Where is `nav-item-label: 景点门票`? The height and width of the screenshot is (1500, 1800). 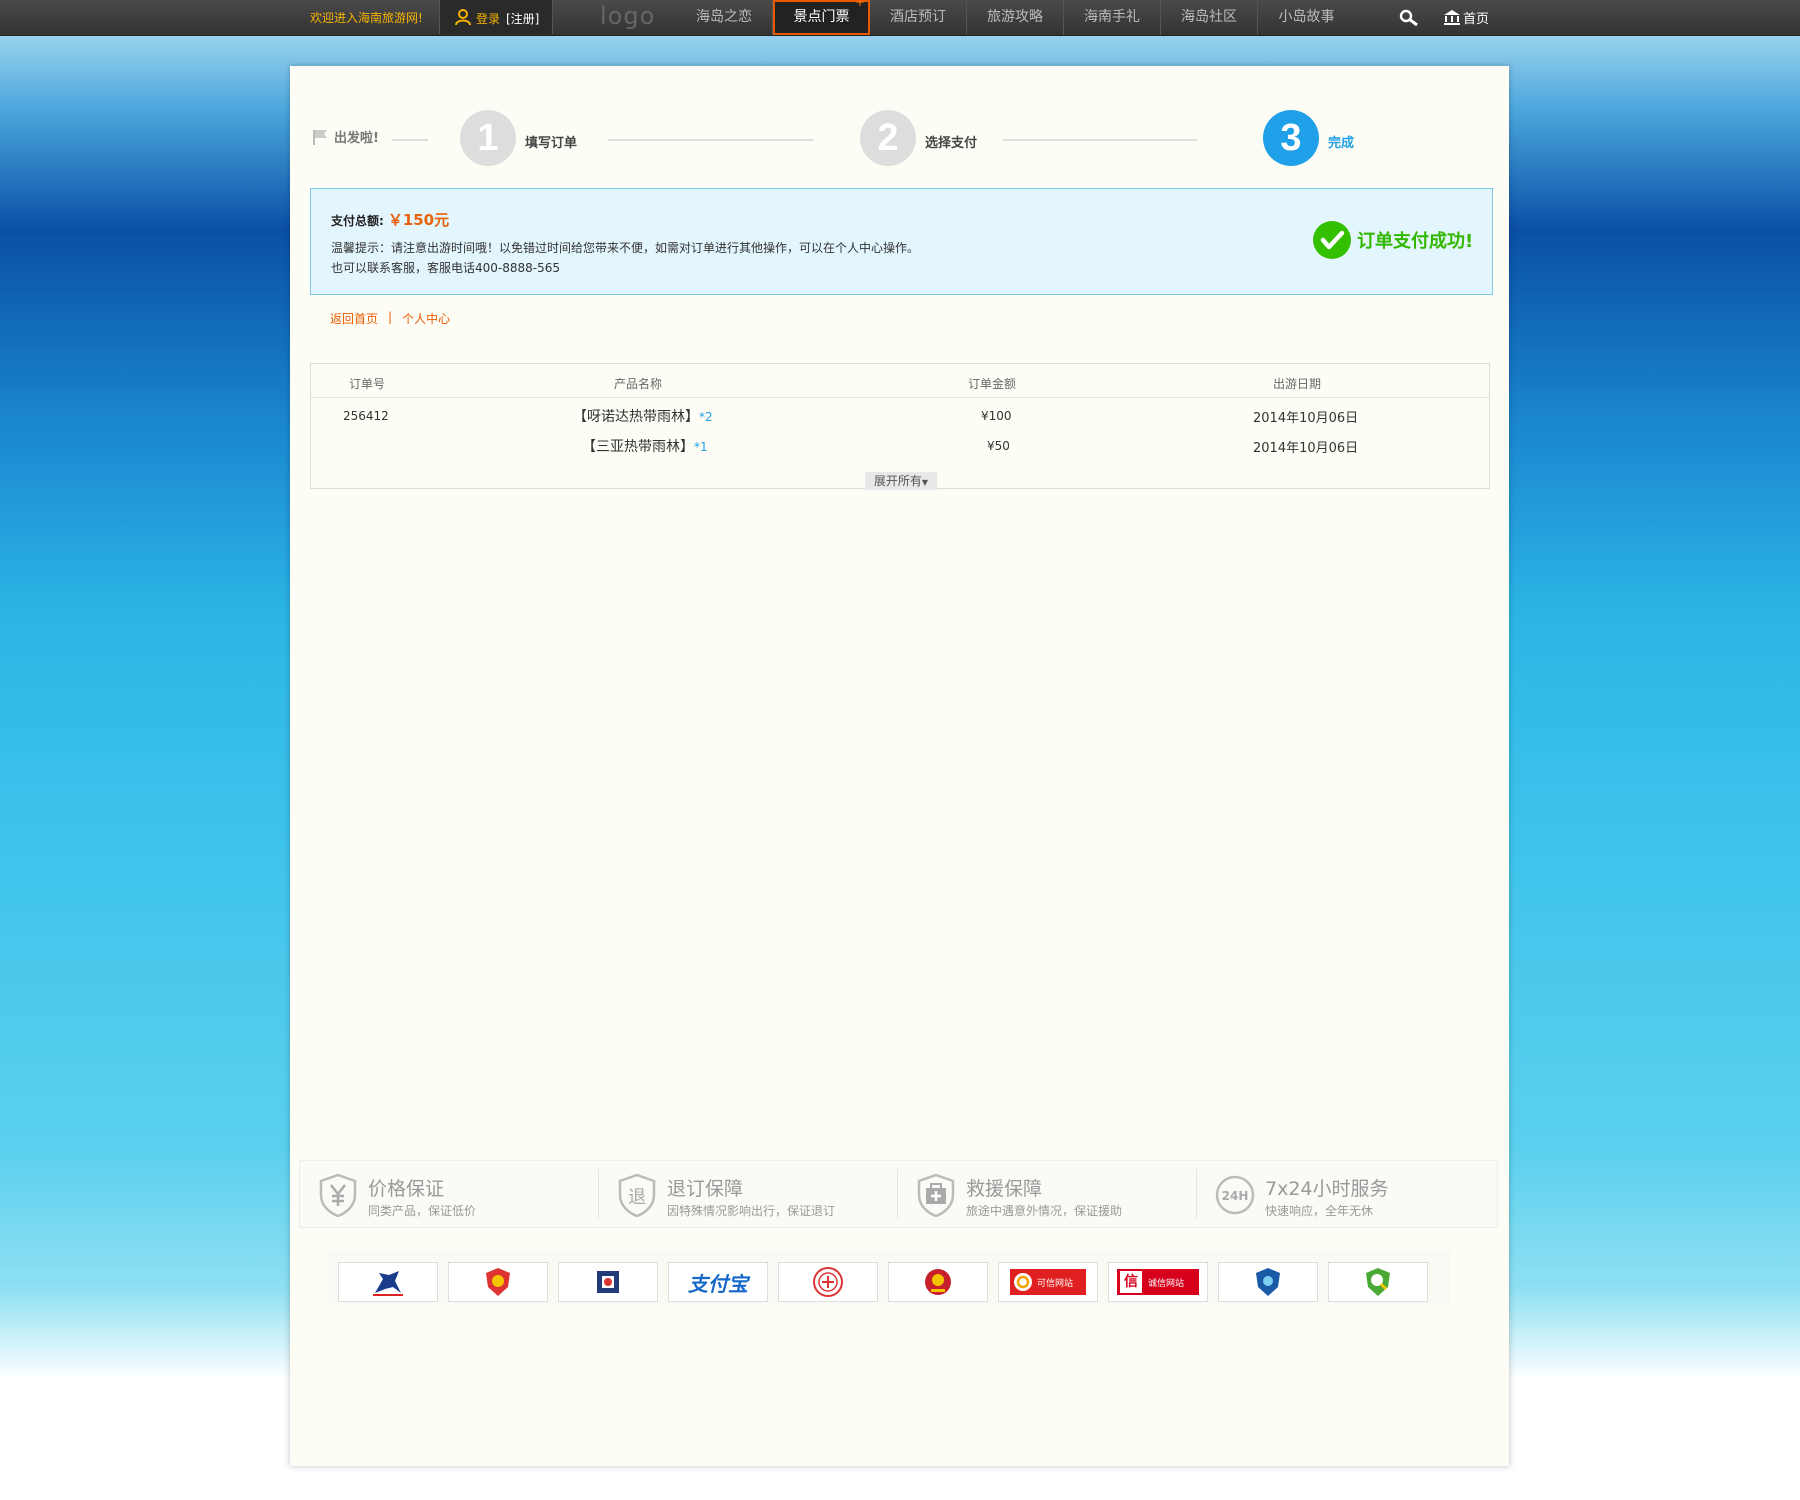
nav-item-label: 景点门票 is located at coordinates (821, 17).